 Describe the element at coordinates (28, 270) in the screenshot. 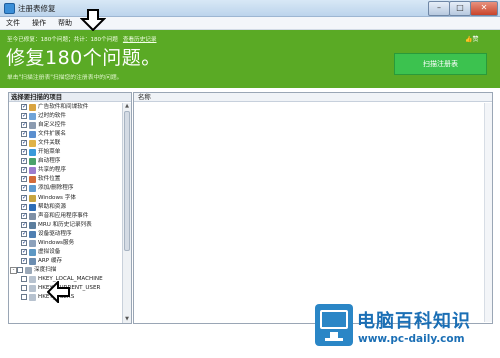

I see `deep-scan-icon` at that location.